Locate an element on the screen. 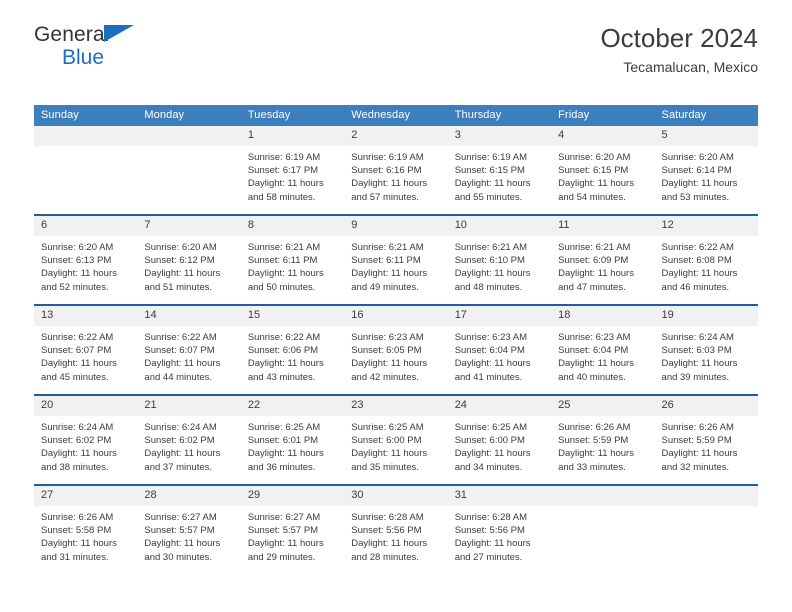  weekday-header-friday: Friday is located at coordinates (603, 115).